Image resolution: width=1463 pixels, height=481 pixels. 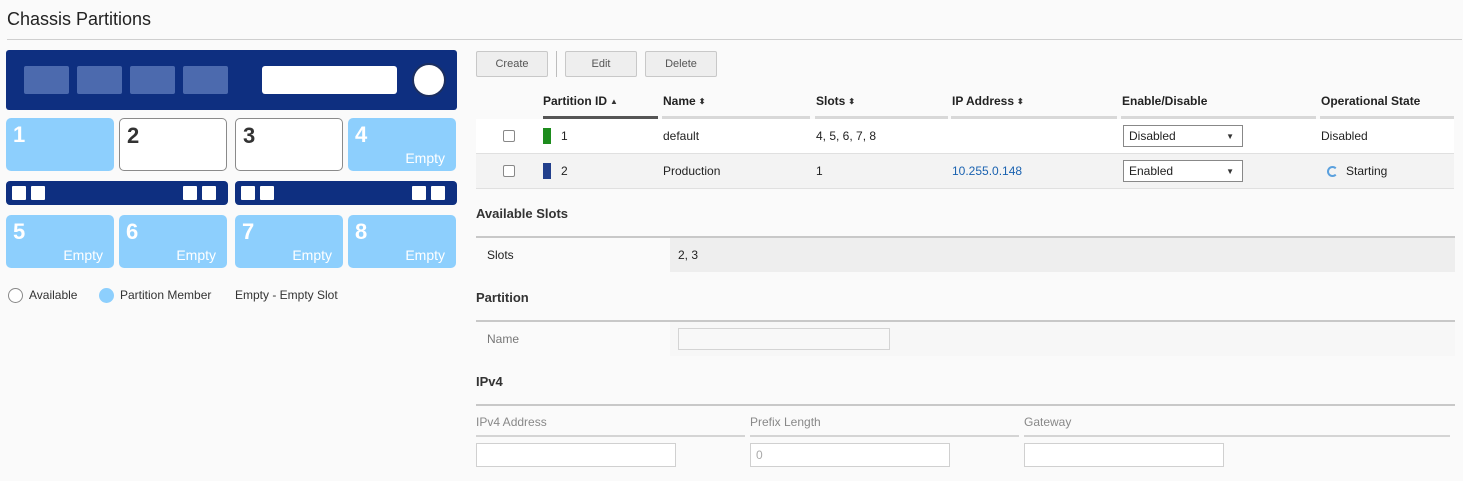 I want to click on available-dot-icon, so click(x=15, y=295).